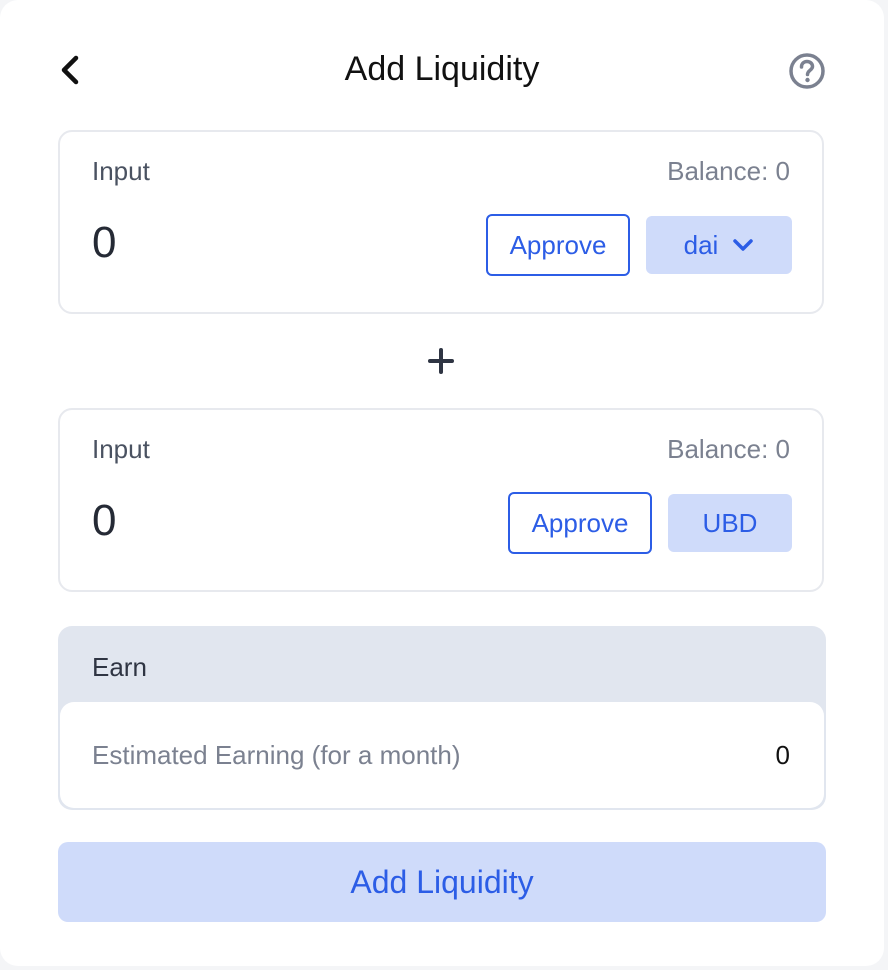  What do you see at coordinates (276, 755) in the screenshot?
I see `estimate-label: Estimated Earning (for a month)` at bounding box center [276, 755].